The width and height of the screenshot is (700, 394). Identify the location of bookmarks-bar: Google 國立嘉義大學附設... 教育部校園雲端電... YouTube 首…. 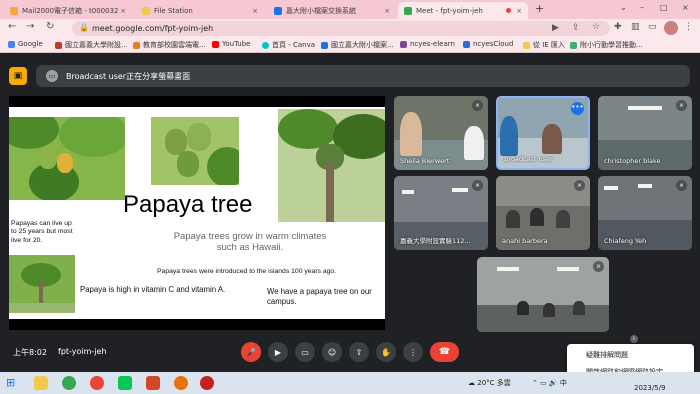
(350, 45).